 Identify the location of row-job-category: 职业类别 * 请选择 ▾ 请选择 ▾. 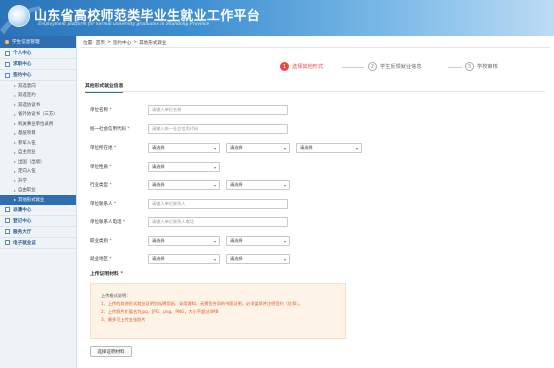
(193, 241).